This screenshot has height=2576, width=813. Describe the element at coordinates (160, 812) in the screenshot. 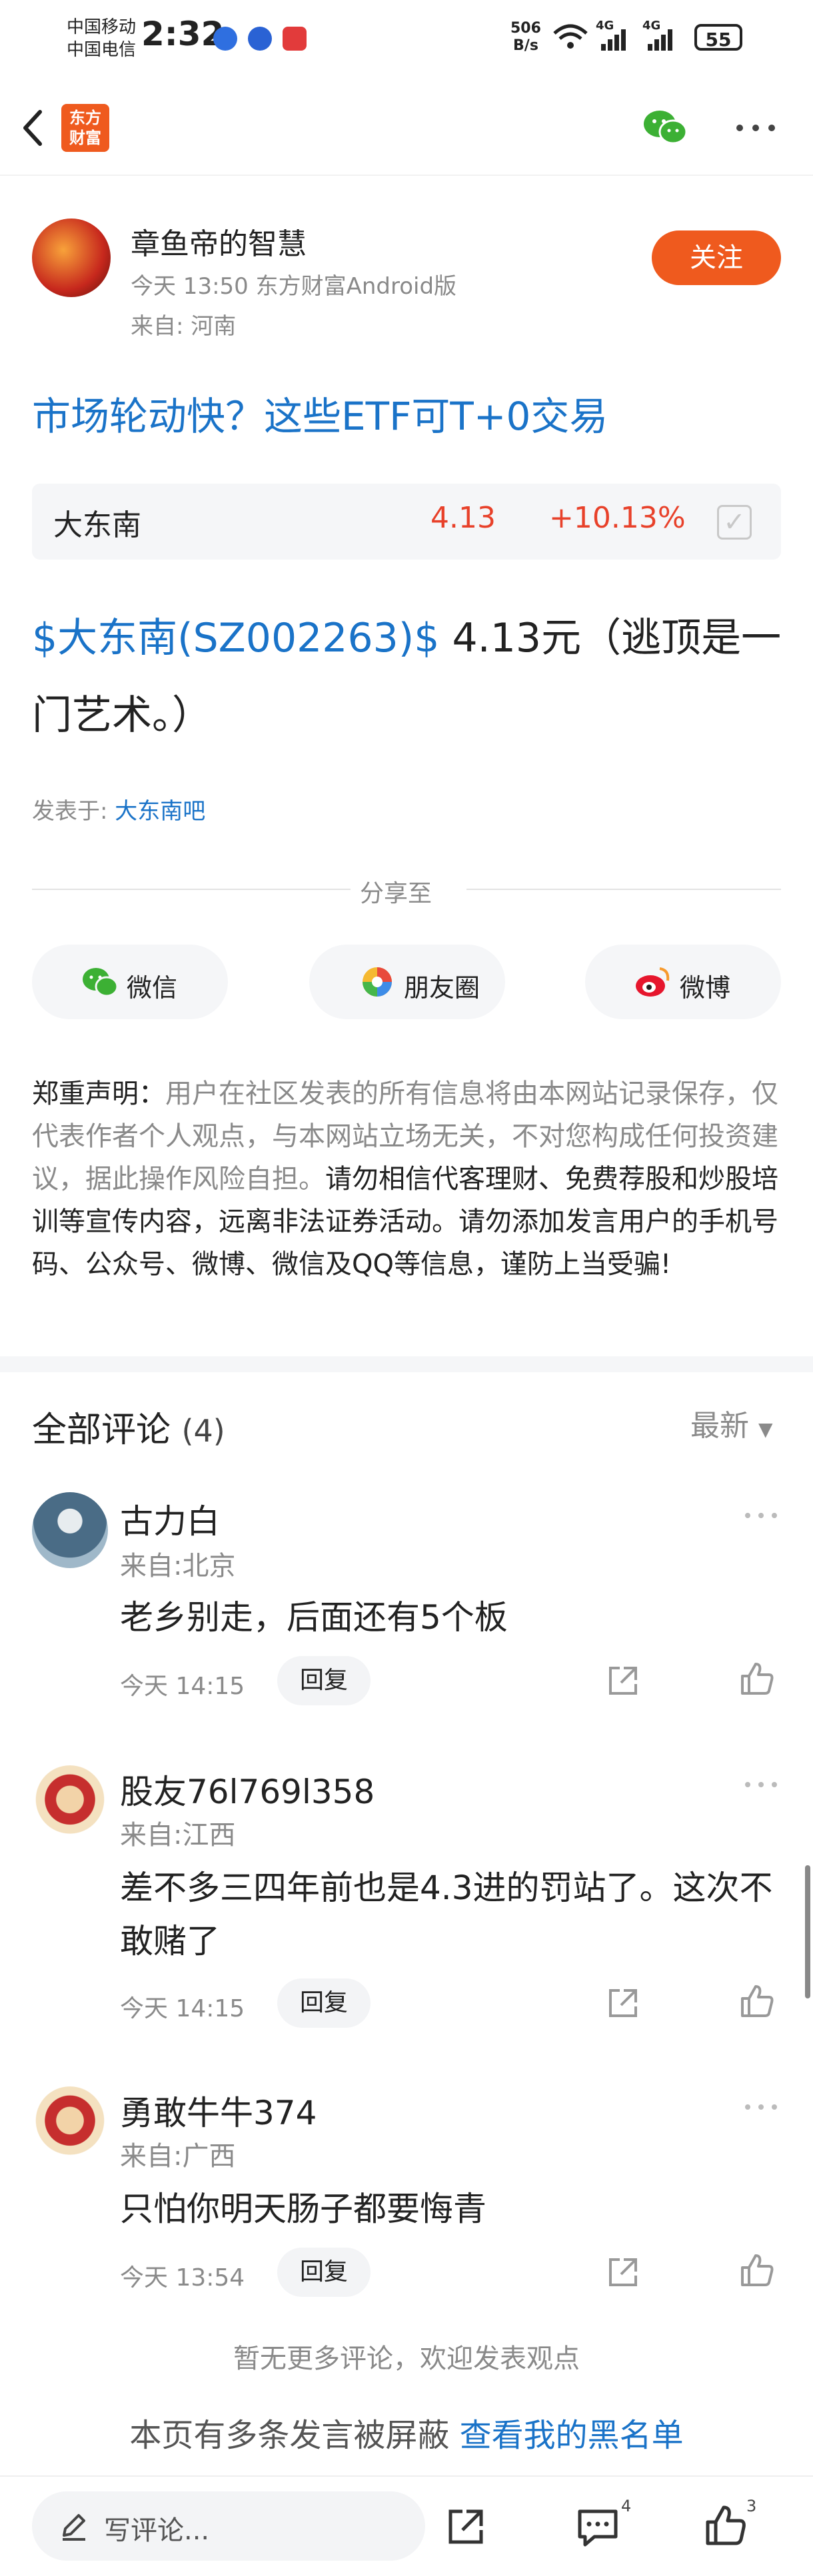

I see `stock-bar-link: 大东南吧` at that location.